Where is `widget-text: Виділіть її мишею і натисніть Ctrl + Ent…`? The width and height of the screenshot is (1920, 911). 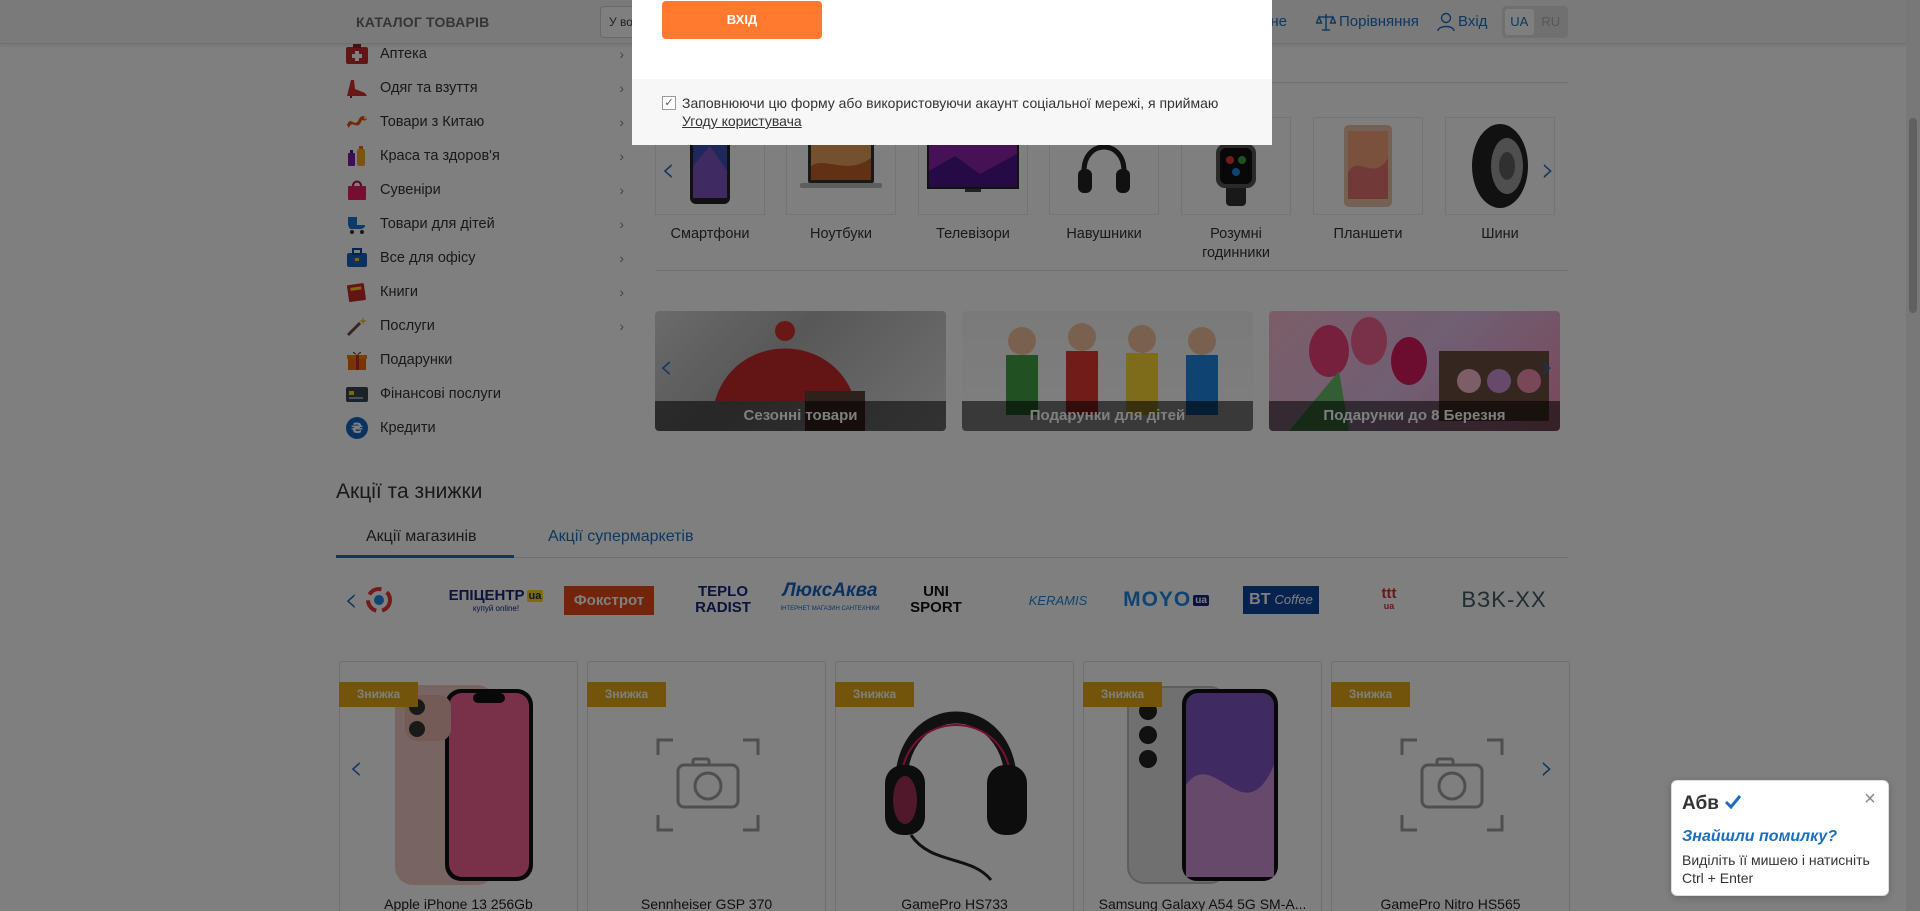 widget-text: Виділіть її мишею і натисніть Ctrl + Ent… is located at coordinates (1776, 869).